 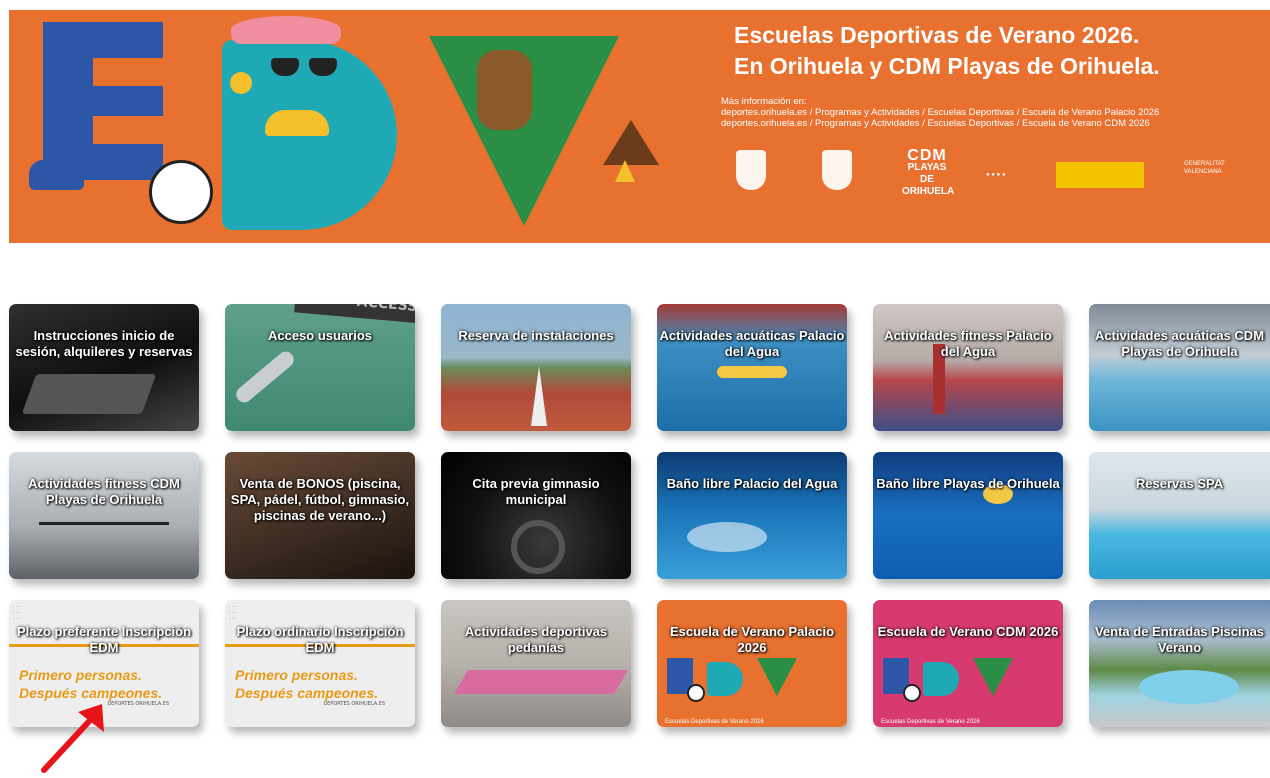 What do you see at coordinates (320, 367) in the screenshot?
I see `tile-acceso-usuarios: ACCESS Acceso usuarios` at bounding box center [320, 367].